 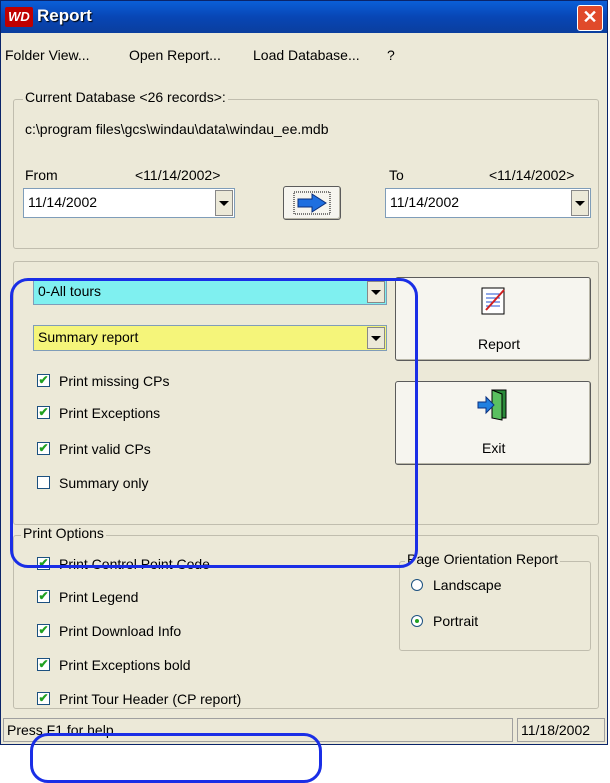 I want to click on to-label: To, so click(x=396, y=175).